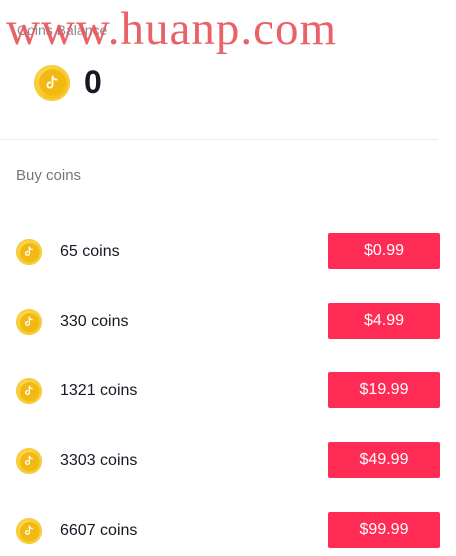 The image size is (456, 556). Describe the element at coordinates (94, 321) in the screenshot. I see `coin-package-amount: 330 coins` at that location.